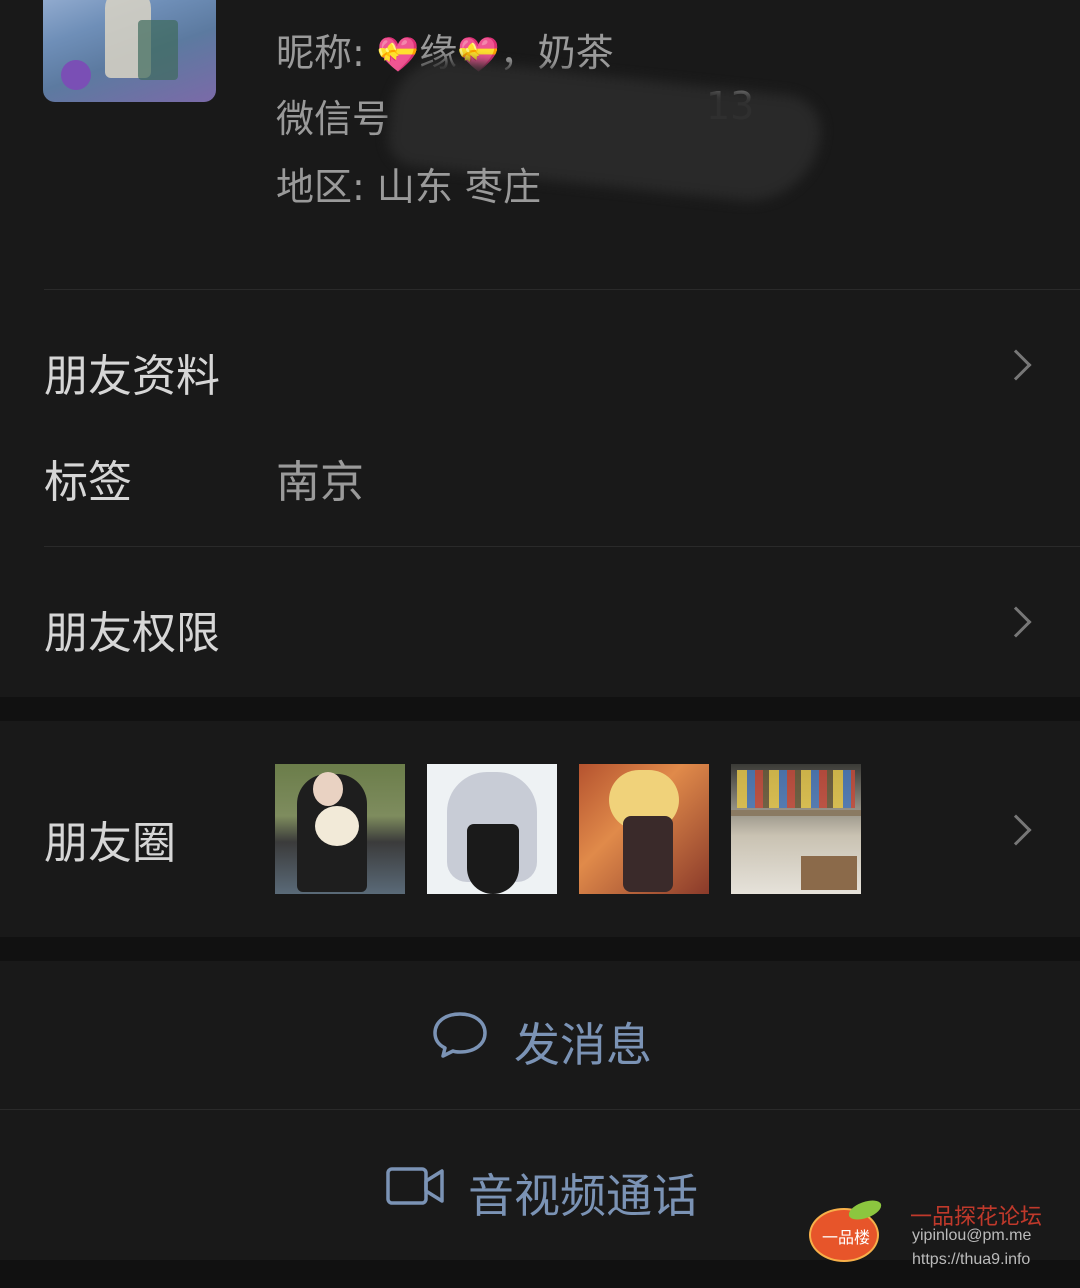 The width and height of the screenshot is (1080, 1288). What do you see at coordinates (158, 50) in the screenshot?
I see `avatar-chair` at bounding box center [158, 50].